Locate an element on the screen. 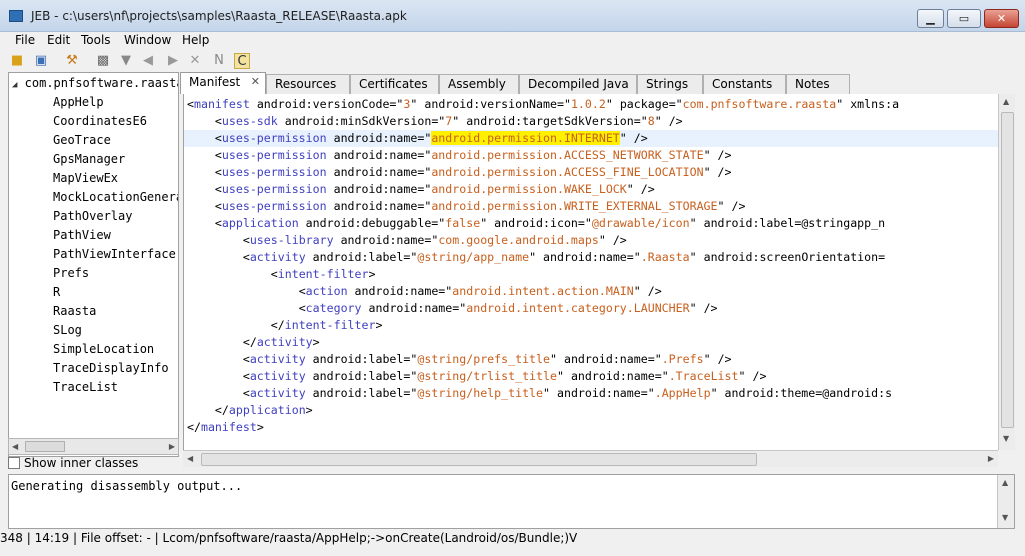  tree-item: GeoTrace is located at coordinates (82, 142).